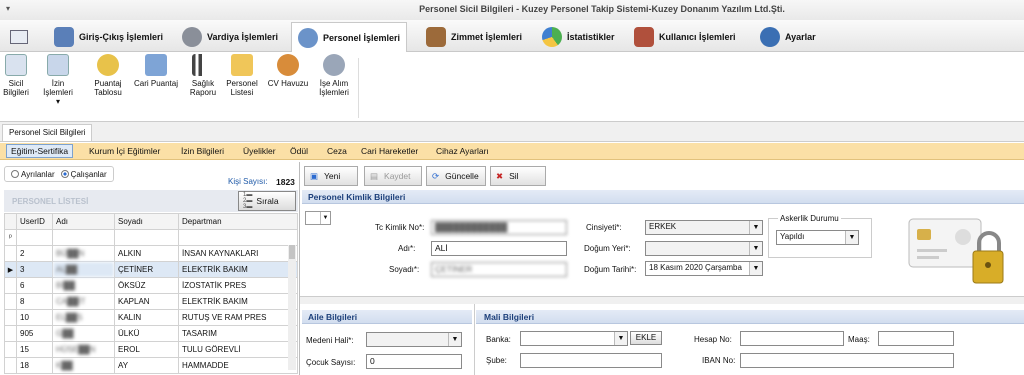 The width and height of the screenshot is (1024, 375). What do you see at coordinates (238, 317) in the screenshot?
I see `table-cell: RUTUŞ VE RAM PRES` at bounding box center [238, 317].